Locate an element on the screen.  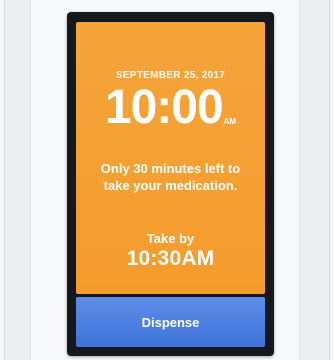
deadline-time: 10:30AM is located at coordinates (170, 258).